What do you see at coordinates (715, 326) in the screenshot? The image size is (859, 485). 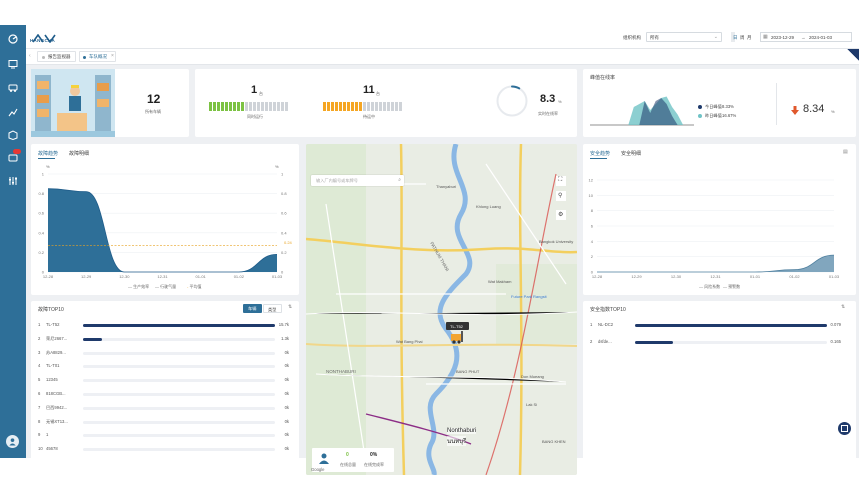 I see `list-item: 1 NL-DC2 0.079` at bounding box center [715, 326].